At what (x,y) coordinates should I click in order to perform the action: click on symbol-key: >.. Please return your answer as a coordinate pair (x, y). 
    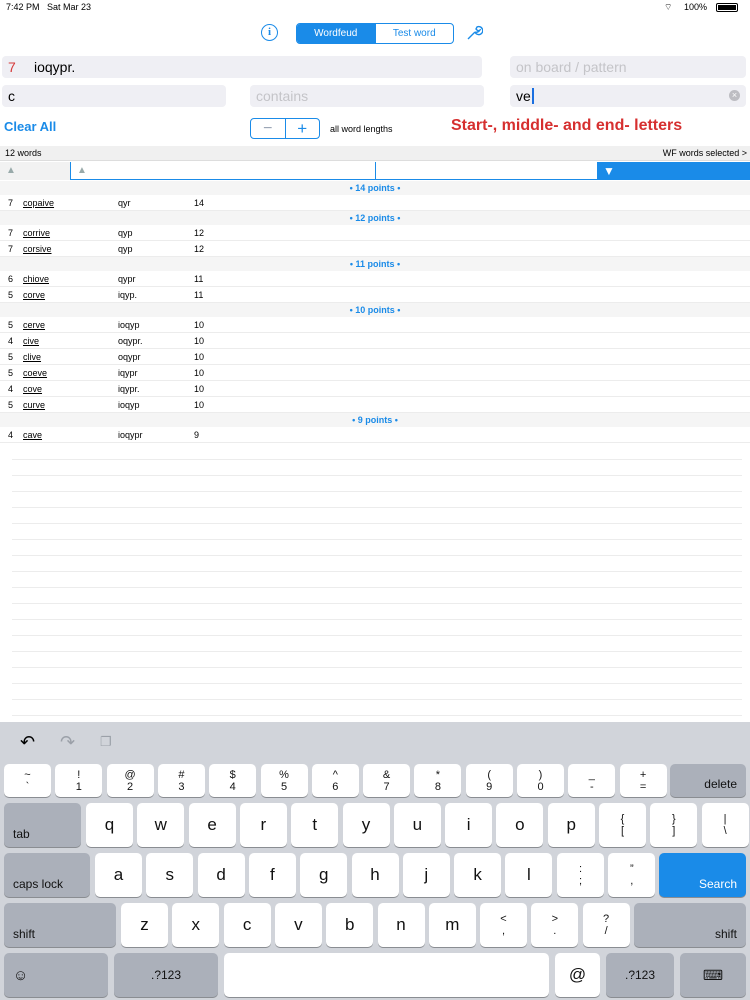
    Looking at the image, I should click on (555, 925).